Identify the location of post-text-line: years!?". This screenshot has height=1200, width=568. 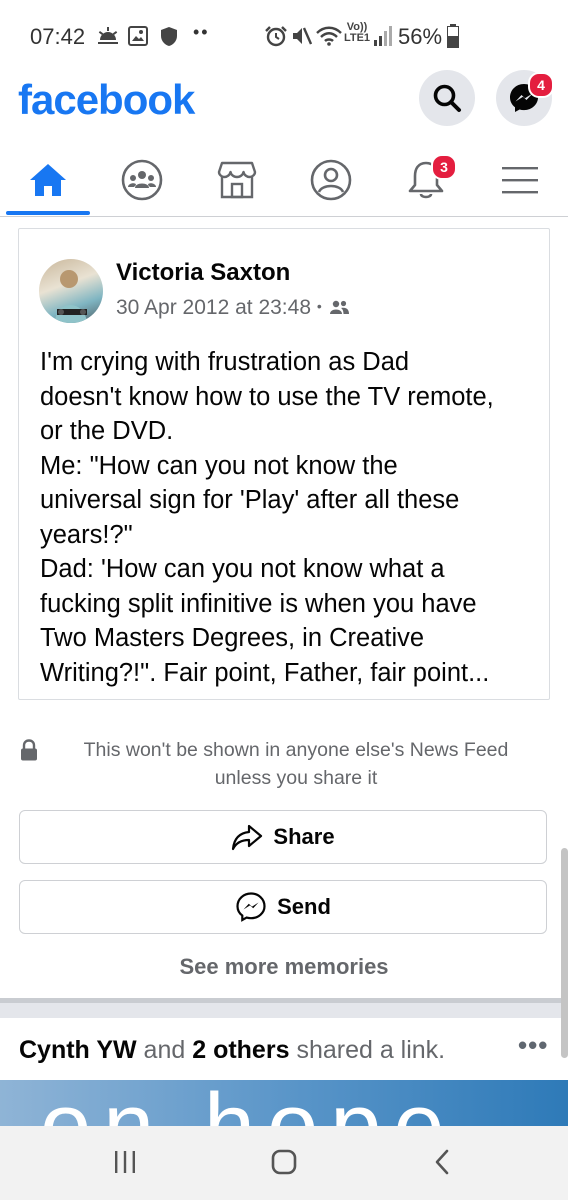
(86, 534).